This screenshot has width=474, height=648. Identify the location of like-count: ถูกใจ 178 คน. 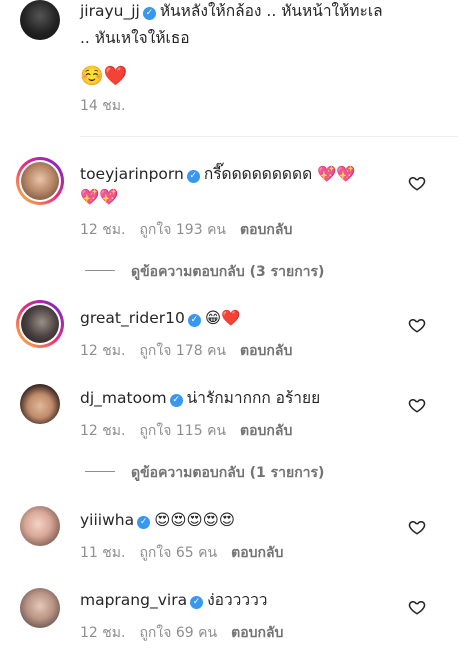
(182, 351).